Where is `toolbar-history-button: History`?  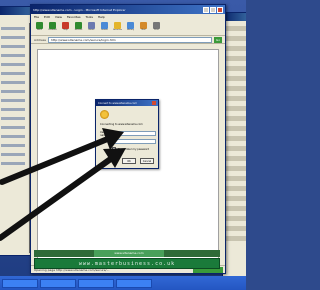 toolbar-history-button: History is located at coordinates (130, 27).